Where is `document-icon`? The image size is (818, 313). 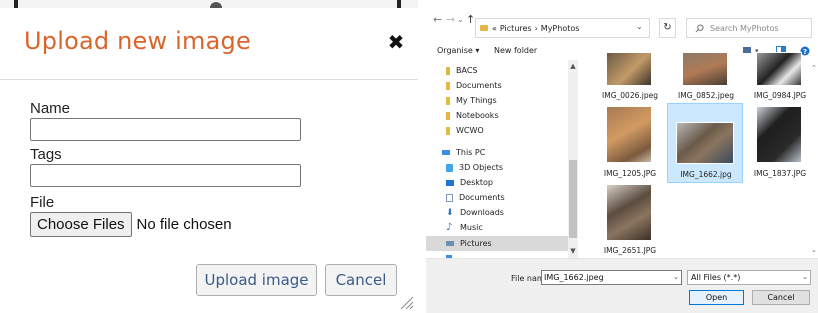 document-icon is located at coordinates (449, 197).